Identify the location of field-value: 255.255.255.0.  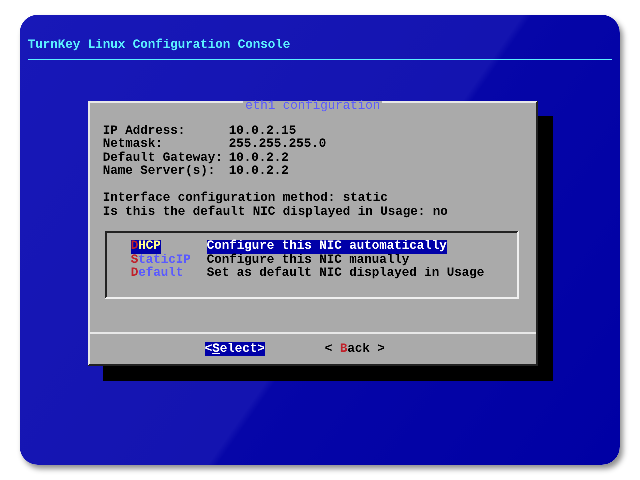
(278, 145).